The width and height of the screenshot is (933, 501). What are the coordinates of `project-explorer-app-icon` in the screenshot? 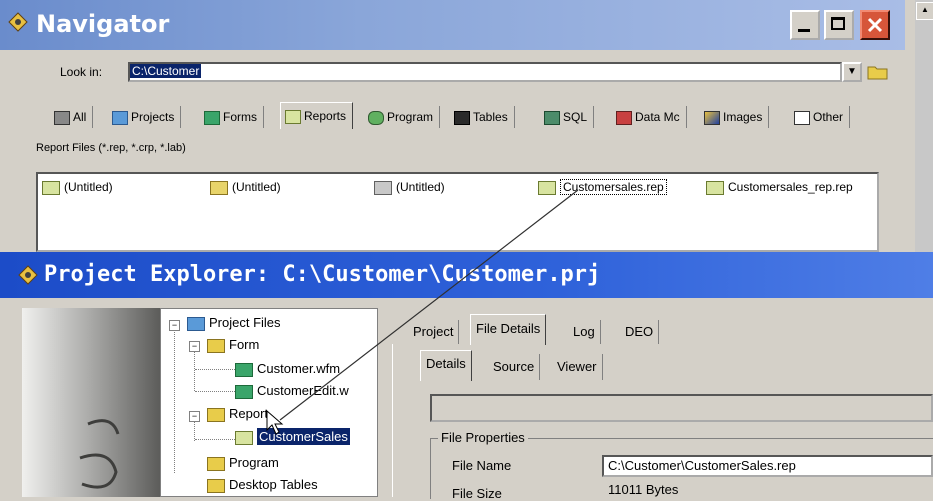 It's located at (28, 275).